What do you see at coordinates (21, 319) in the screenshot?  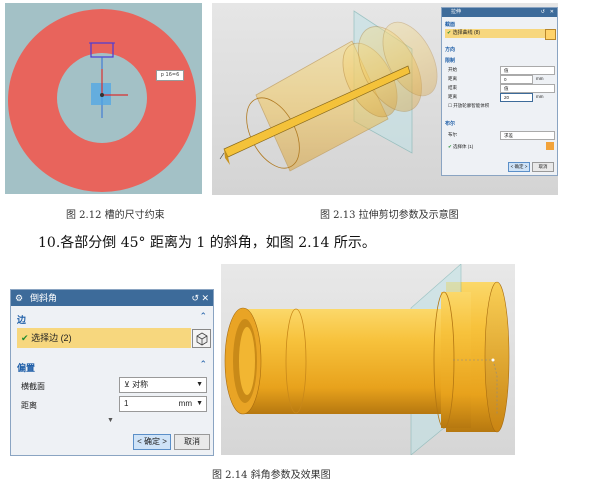 I see `edge-section-label: 边` at bounding box center [21, 319].